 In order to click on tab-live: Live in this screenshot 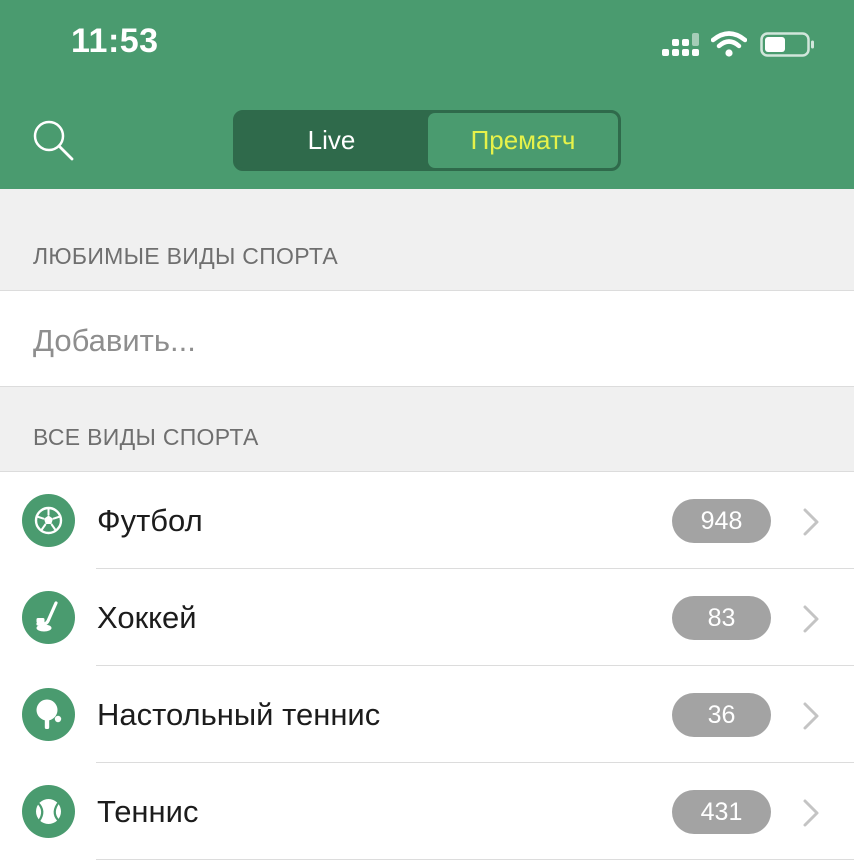, I will do `click(331, 140)`.